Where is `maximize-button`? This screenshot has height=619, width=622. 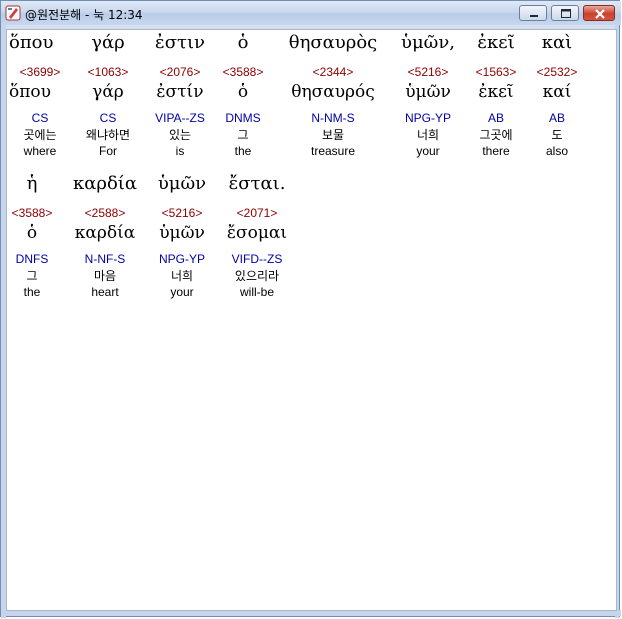 maximize-button is located at coordinates (565, 13).